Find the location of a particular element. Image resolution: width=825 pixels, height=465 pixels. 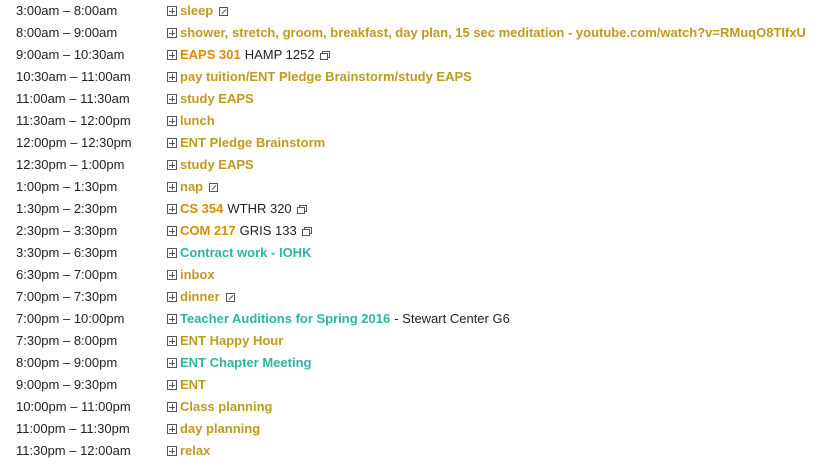

event-time: 3:00am – 8:00am is located at coordinates (67, 10).